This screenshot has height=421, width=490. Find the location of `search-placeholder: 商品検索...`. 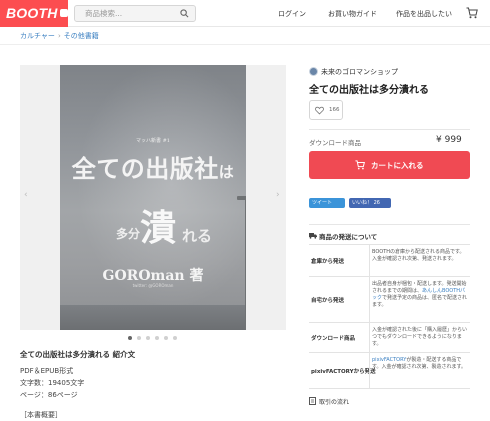

search-placeholder: 商品検索... is located at coordinates (104, 13).